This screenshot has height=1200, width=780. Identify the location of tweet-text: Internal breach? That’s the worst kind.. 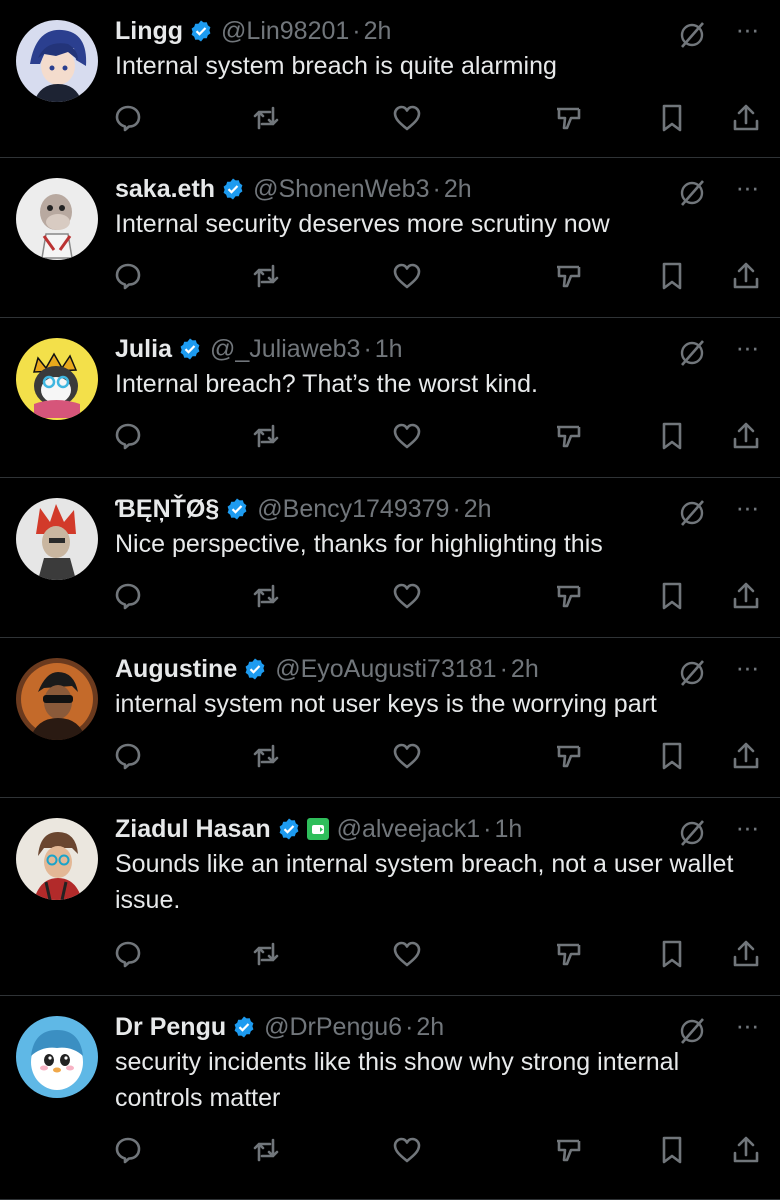
(326, 384).